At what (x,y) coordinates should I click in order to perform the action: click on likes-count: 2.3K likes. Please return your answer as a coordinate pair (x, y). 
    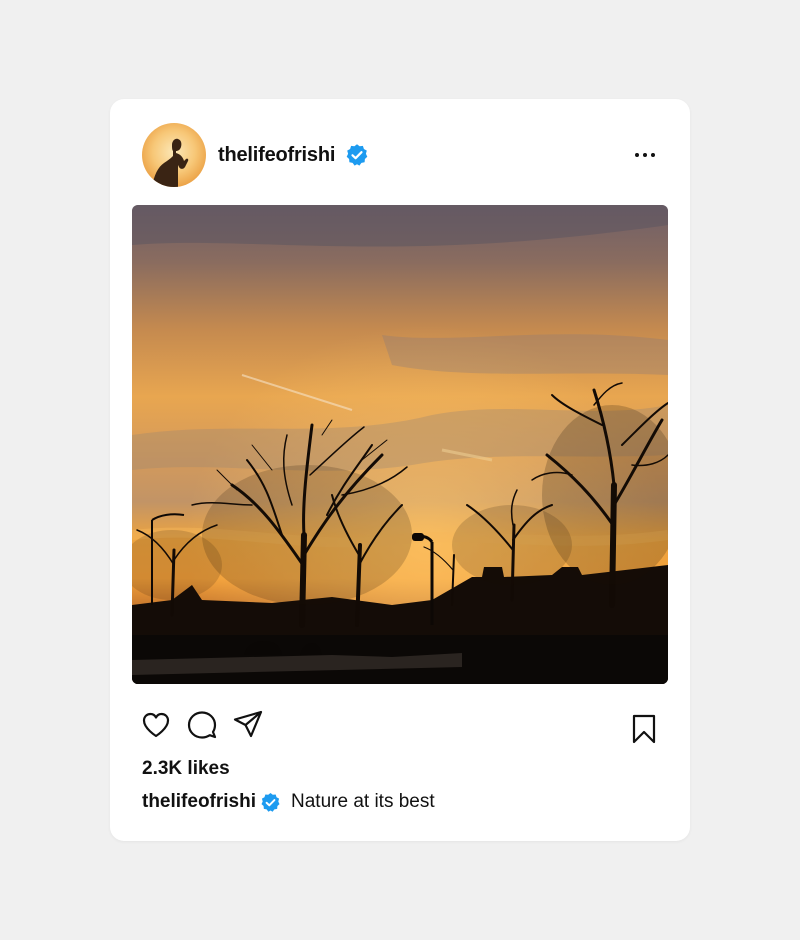
    Looking at the image, I should click on (186, 769).